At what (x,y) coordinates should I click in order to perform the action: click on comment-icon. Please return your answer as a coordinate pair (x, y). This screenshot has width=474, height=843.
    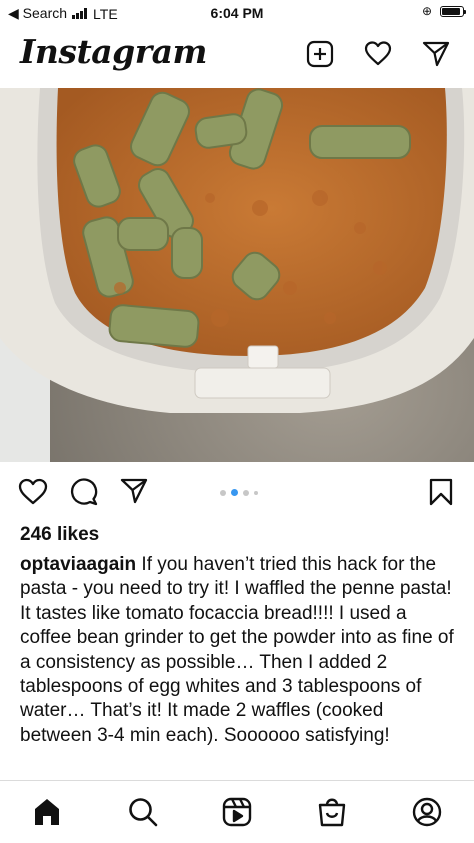
    Looking at the image, I should click on (84, 492).